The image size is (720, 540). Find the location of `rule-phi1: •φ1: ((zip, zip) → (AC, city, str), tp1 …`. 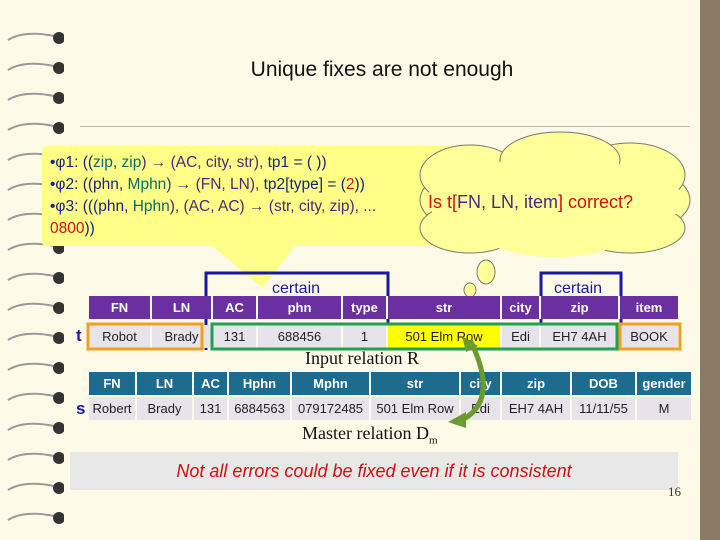

rule-phi1: •φ1: ((zip, zip) → (AC, city, str), tp1 … is located at coordinates (188, 162).